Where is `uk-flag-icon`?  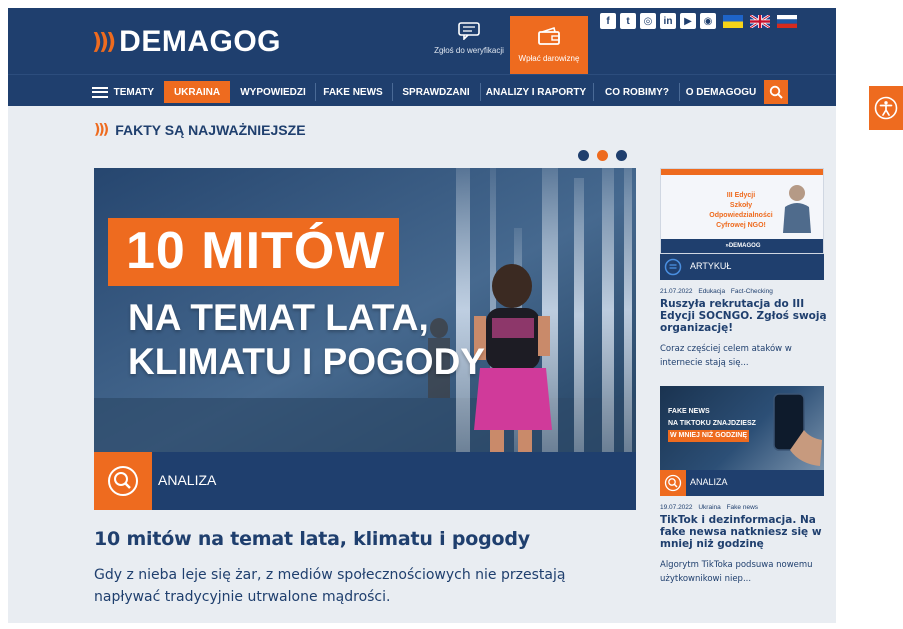 uk-flag-icon is located at coordinates (760, 21).